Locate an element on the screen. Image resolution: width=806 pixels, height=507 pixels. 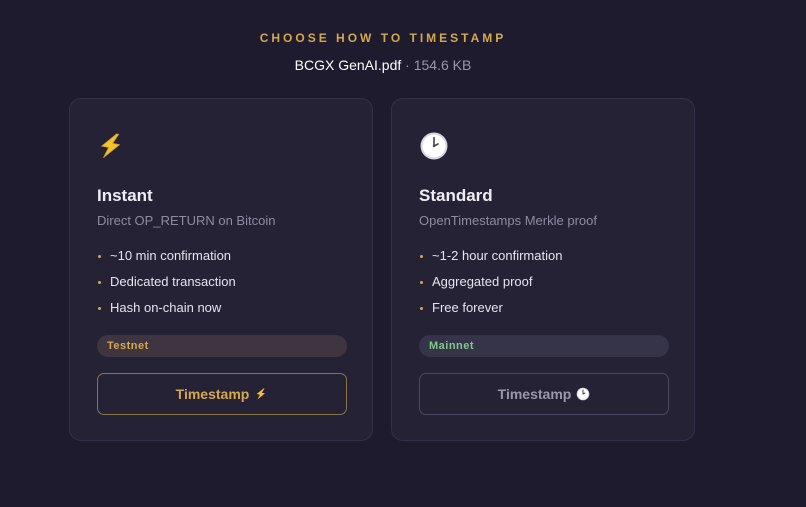
file-name: BCGX GenAI.pdf is located at coordinates (348, 65).